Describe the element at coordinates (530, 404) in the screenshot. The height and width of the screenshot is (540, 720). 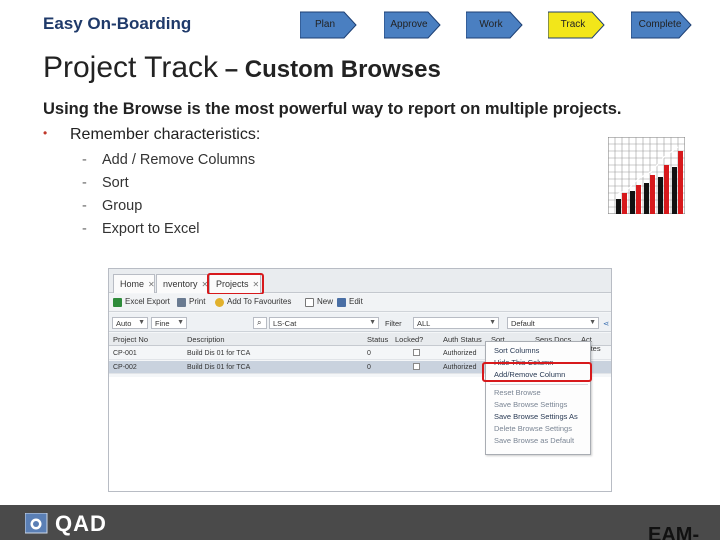
I see `menu-item-save-settings: Save Browse Settings` at that location.